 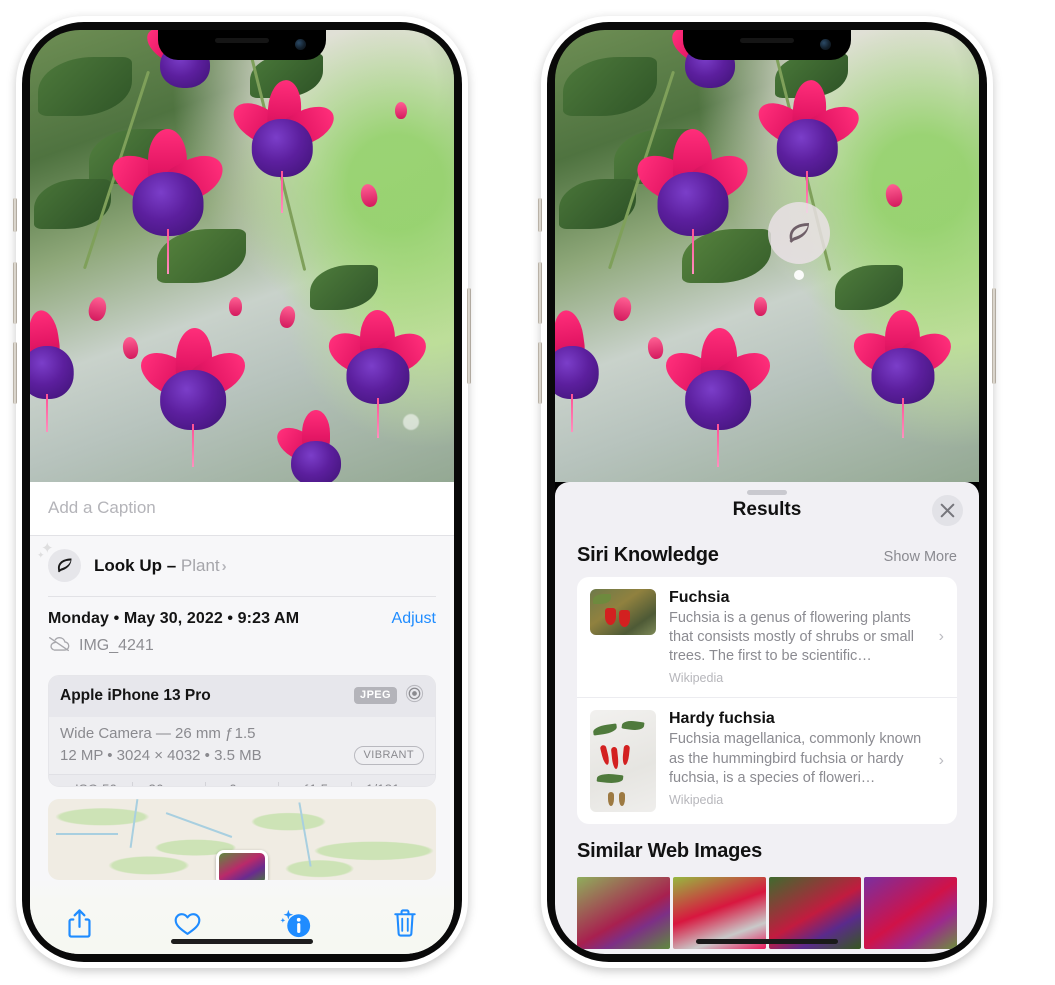 What do you see at coordinates (169, 784) in the screenshot?
I see `exif-focal-length: 26 mm` at bounding box center [169, 784].